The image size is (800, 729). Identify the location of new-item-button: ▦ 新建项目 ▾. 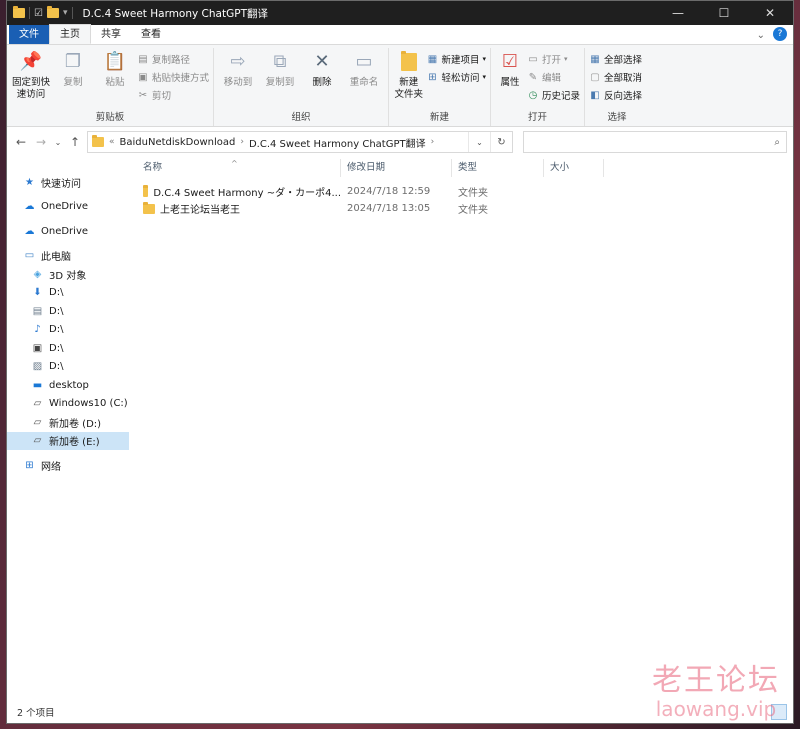
(456, 59).